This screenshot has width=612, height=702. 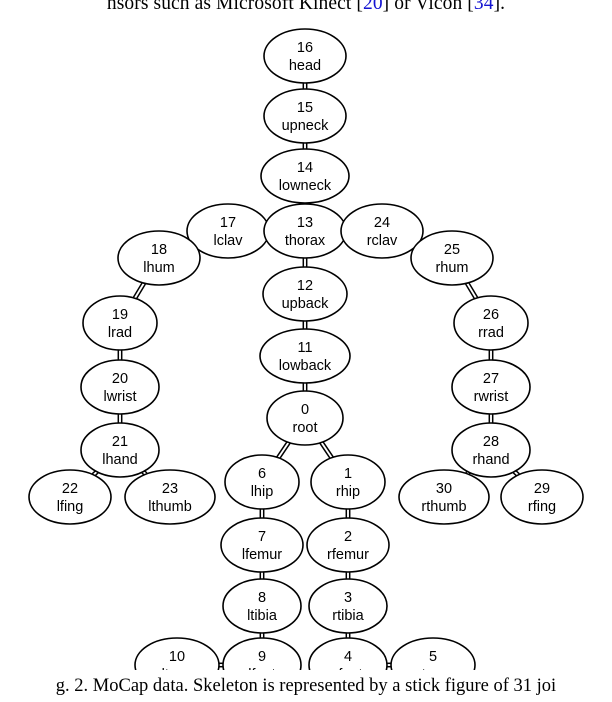 I want to click on joint-node-upneck: 15 upneck, so click(x=305, y=116).